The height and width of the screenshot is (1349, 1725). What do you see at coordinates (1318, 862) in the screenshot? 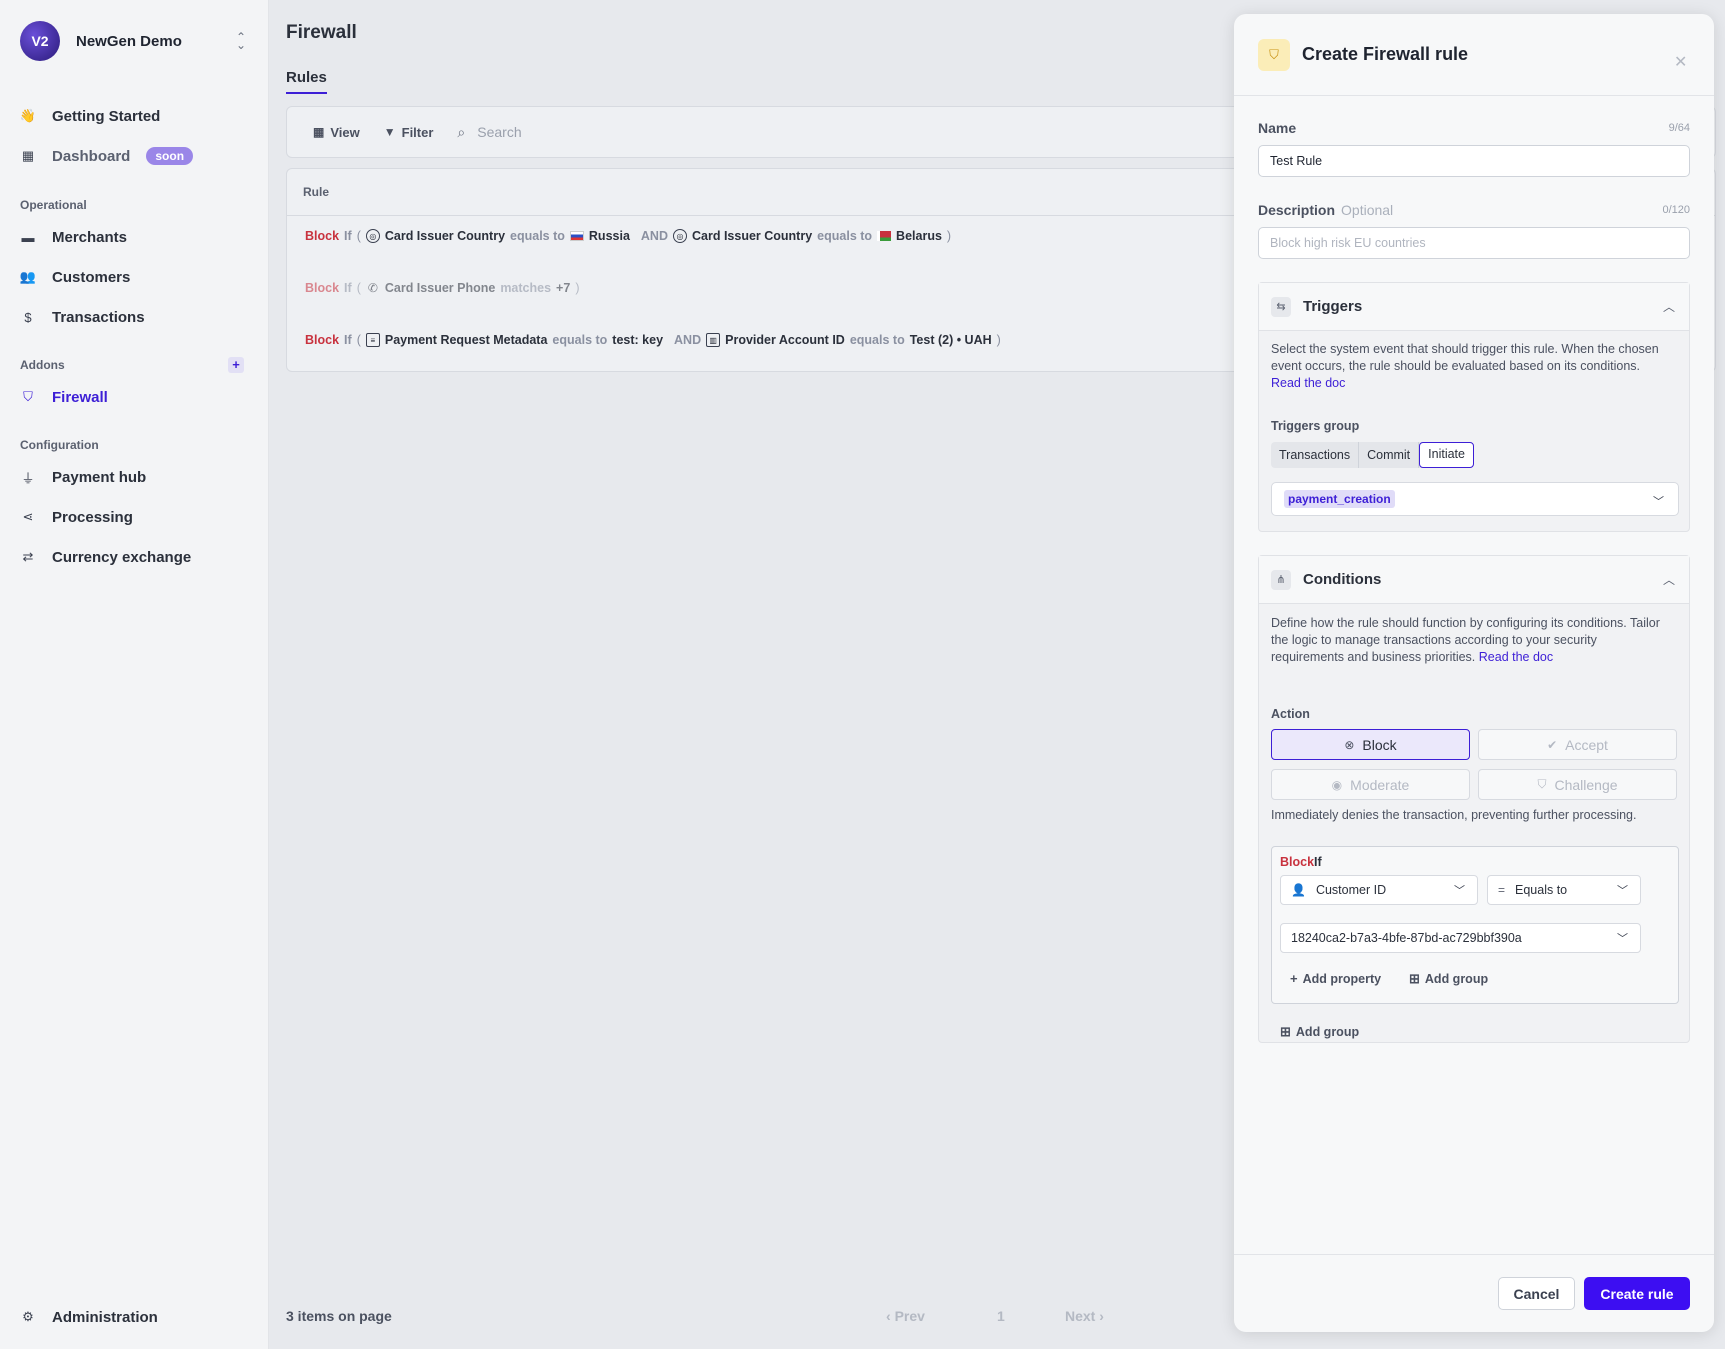
I see `condition-if-word: If` at bounding box center [1318, 862].